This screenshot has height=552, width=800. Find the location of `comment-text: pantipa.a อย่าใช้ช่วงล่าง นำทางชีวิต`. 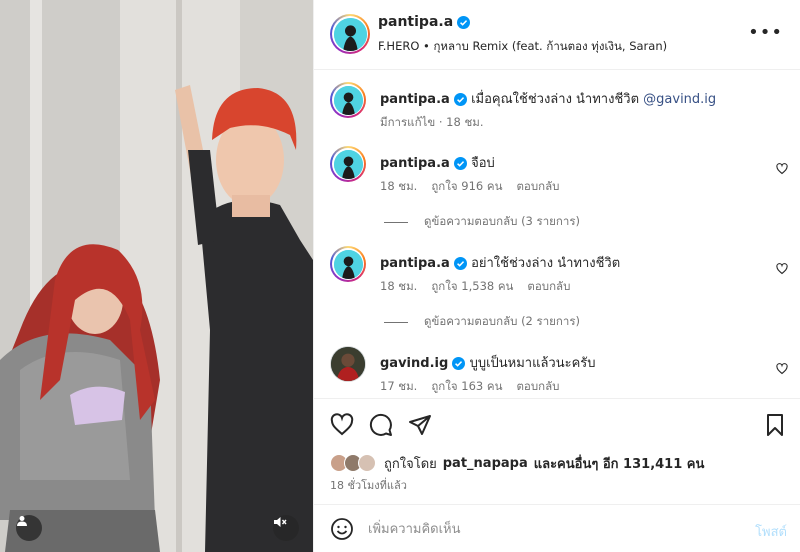

comment-text: pantipa.a อย่าใช้ช่วงล่าง นำทางชีวิต is located at coordinates (500, 262).